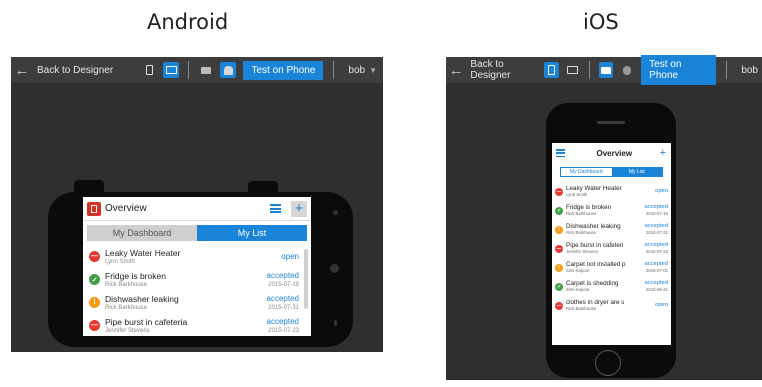  What do you see at coordinates (595, 302) in the screenshot?
I see `item-title: clothes in dryer are s` at bounding box center [595, 302].